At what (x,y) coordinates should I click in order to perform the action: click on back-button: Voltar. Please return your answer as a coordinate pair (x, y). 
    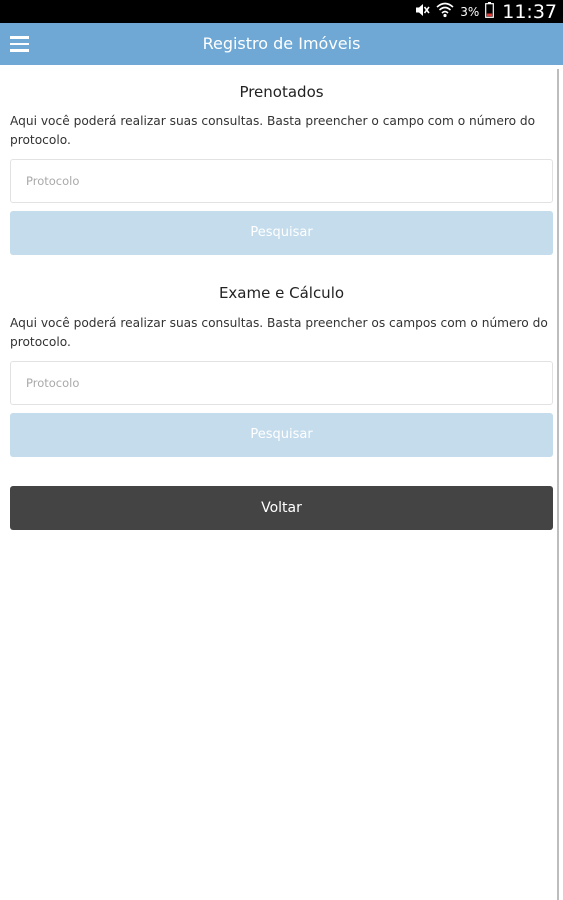
    Looking at the image, I should click on (281, 508).